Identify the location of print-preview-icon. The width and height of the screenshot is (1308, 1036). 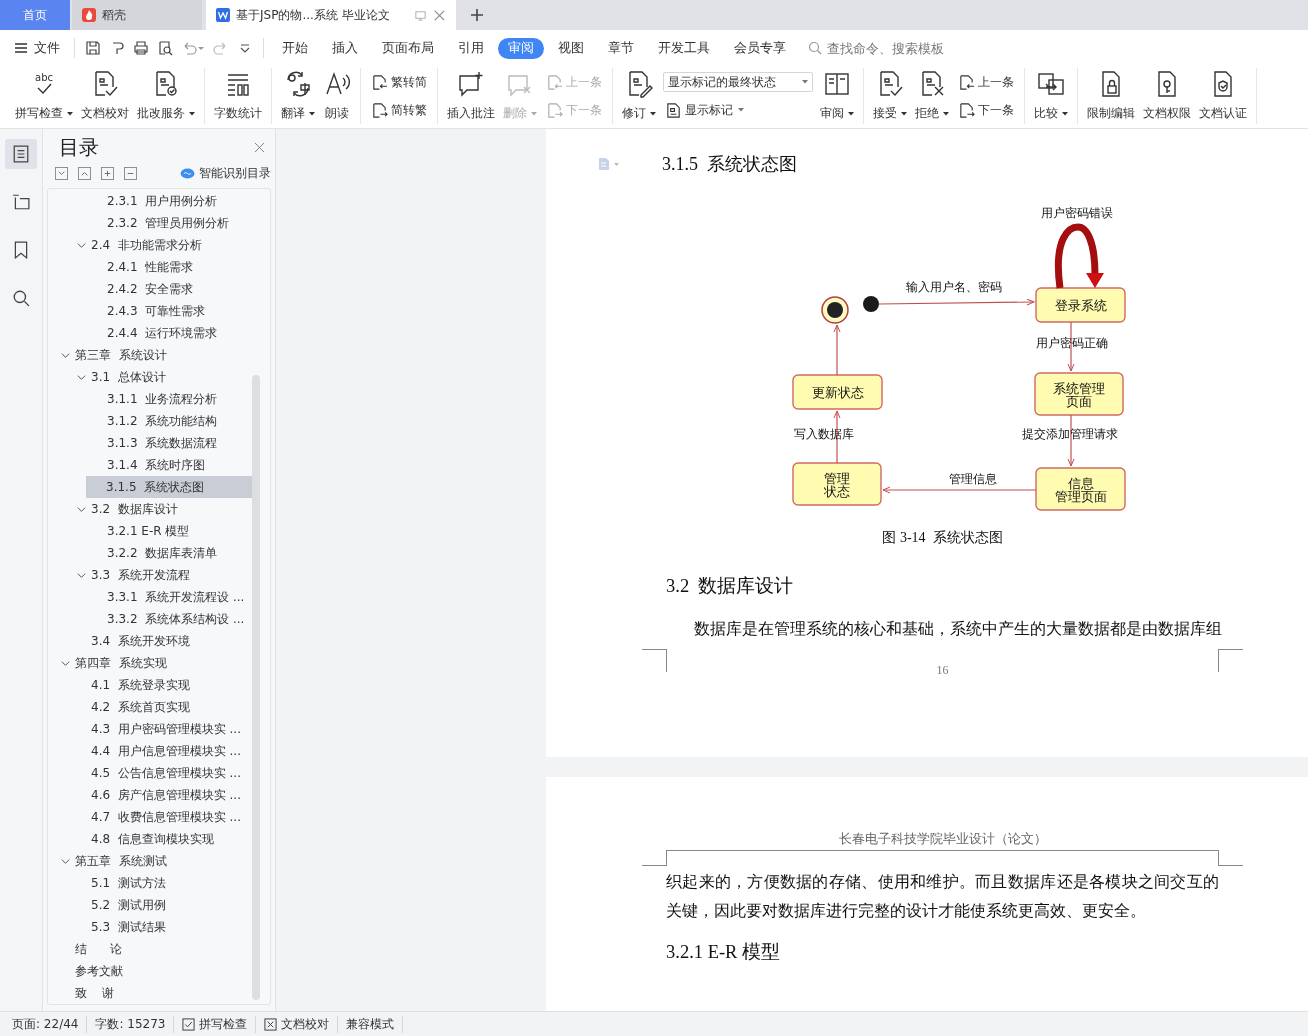
(165, 48).